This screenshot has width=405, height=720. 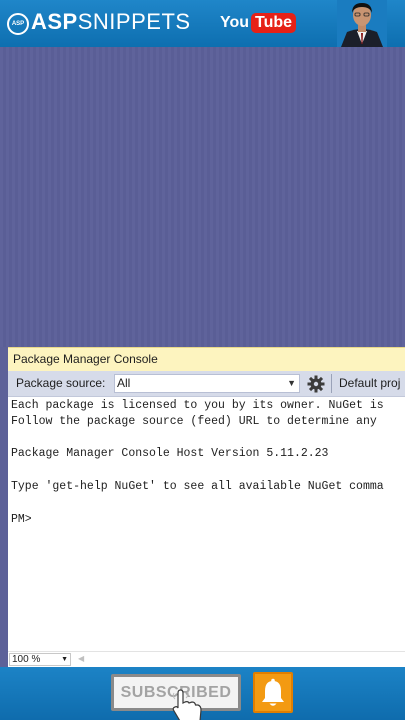 What do you see at coordinates (186, 704) in the screenshot?
I see `pointer-hand-icon` at bounding box center [186, 704].